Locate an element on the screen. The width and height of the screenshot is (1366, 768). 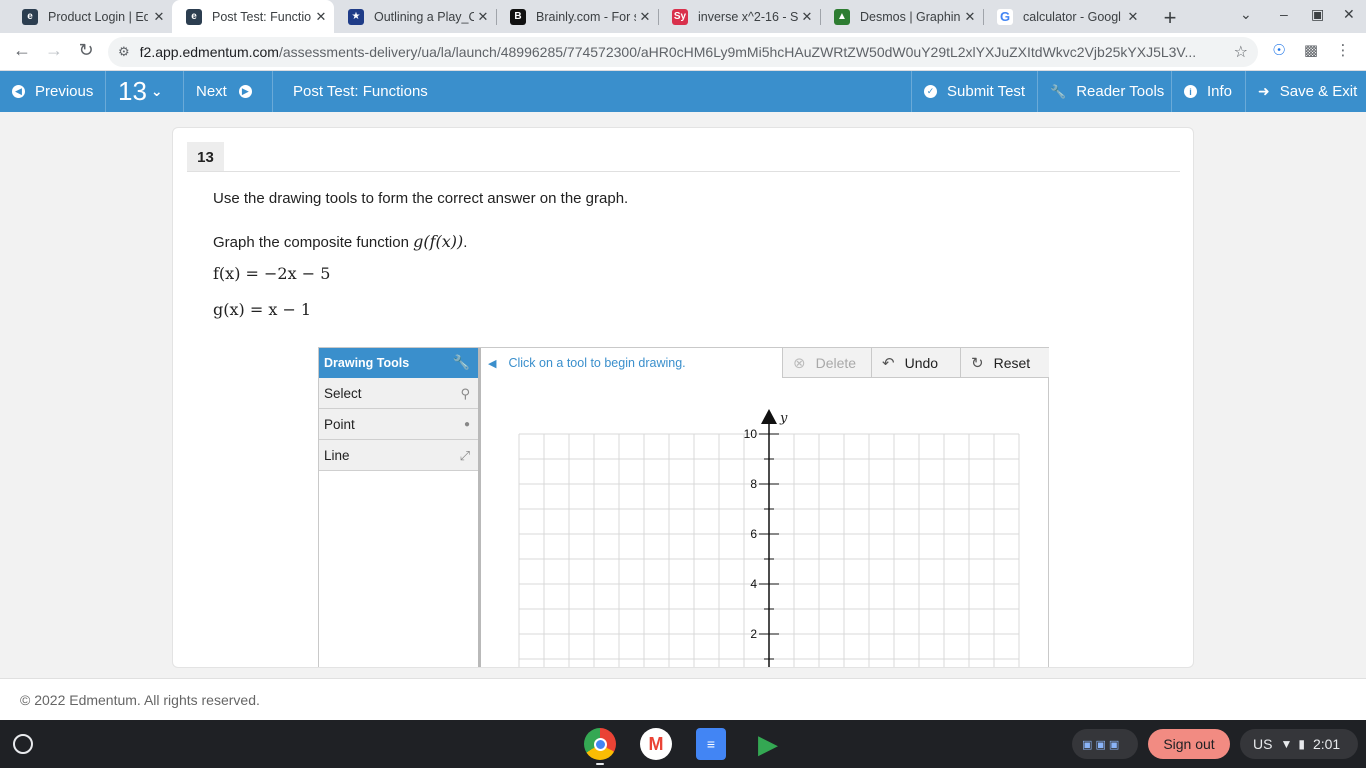
browser-tab: Sy inverse x^2-16 - Sy ✕ is located at coordinates (739, 16).